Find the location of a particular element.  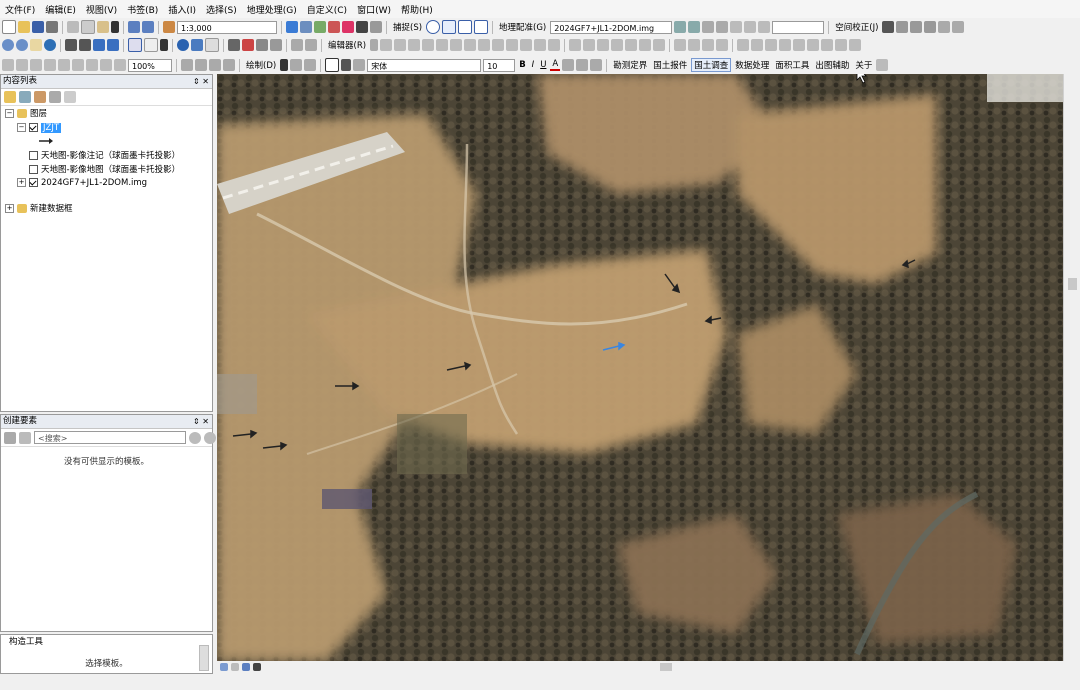

organize-templates-icon is located at coordinates (10, 437).